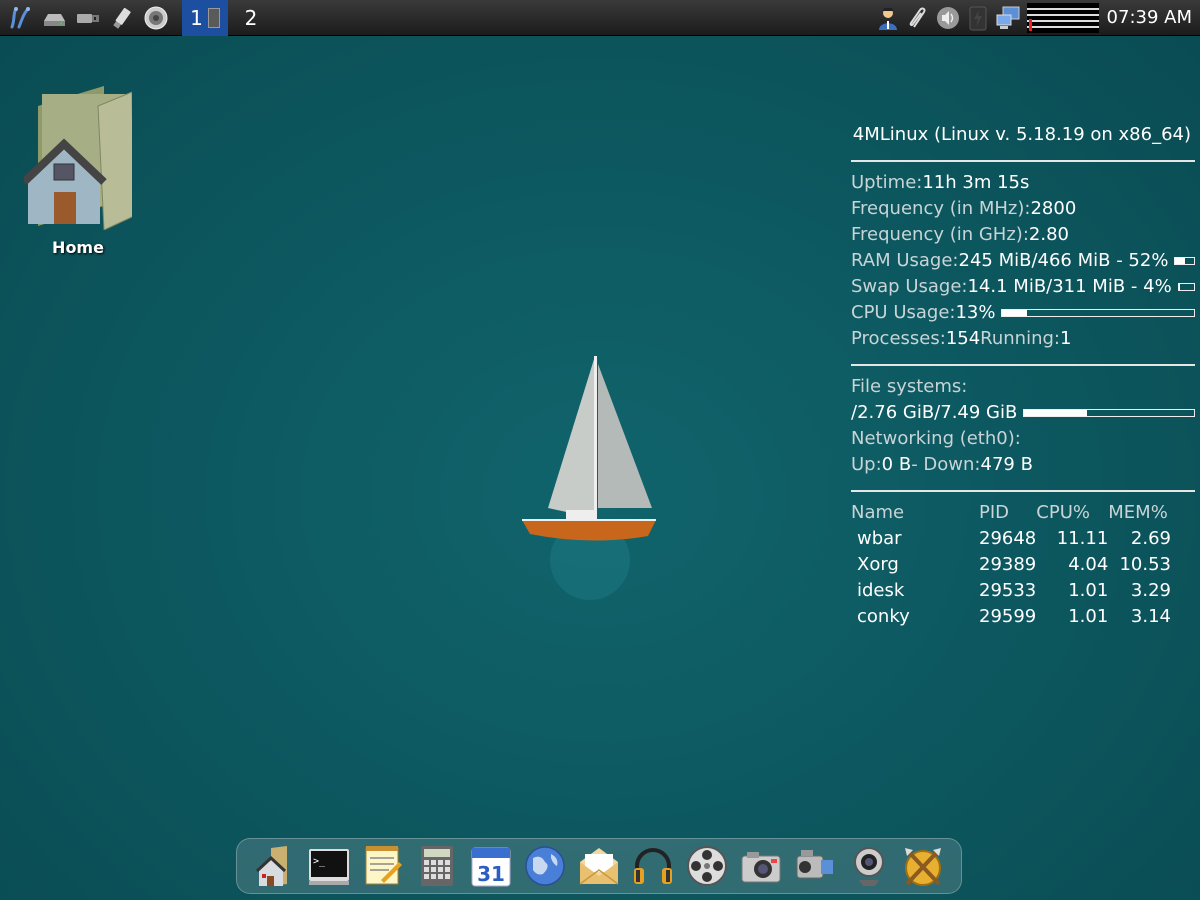 This screenshot has height=900, width=1200. What do you see at coordinates (903, 312) in the screenshot?
I see `cpu-label: CPU Usage:` at bounding box center [903, 312].